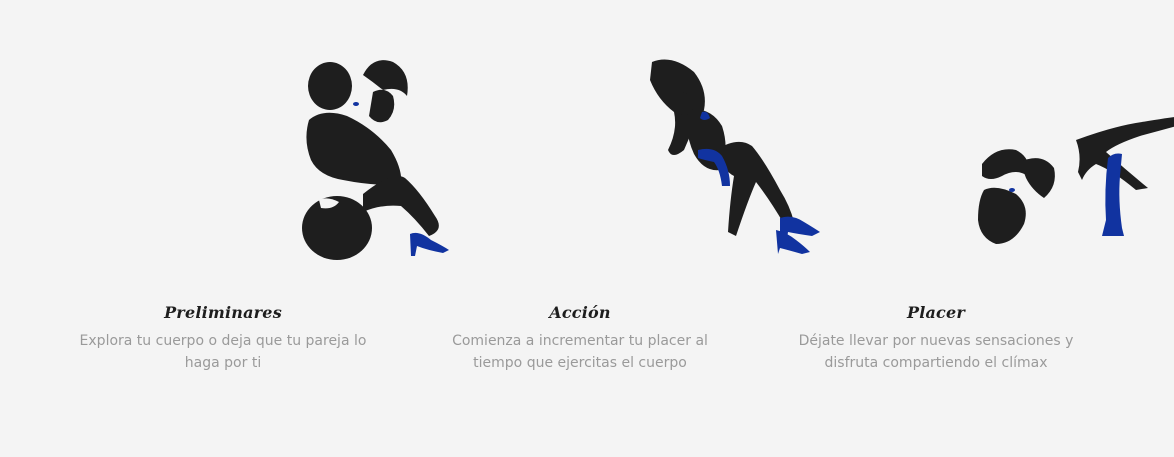 Image resolution: width=1174 pixels, height=457 pixels. I want to click on feature-description-line: tiempo que ejercitas el cuerpo, so click(580, 363).